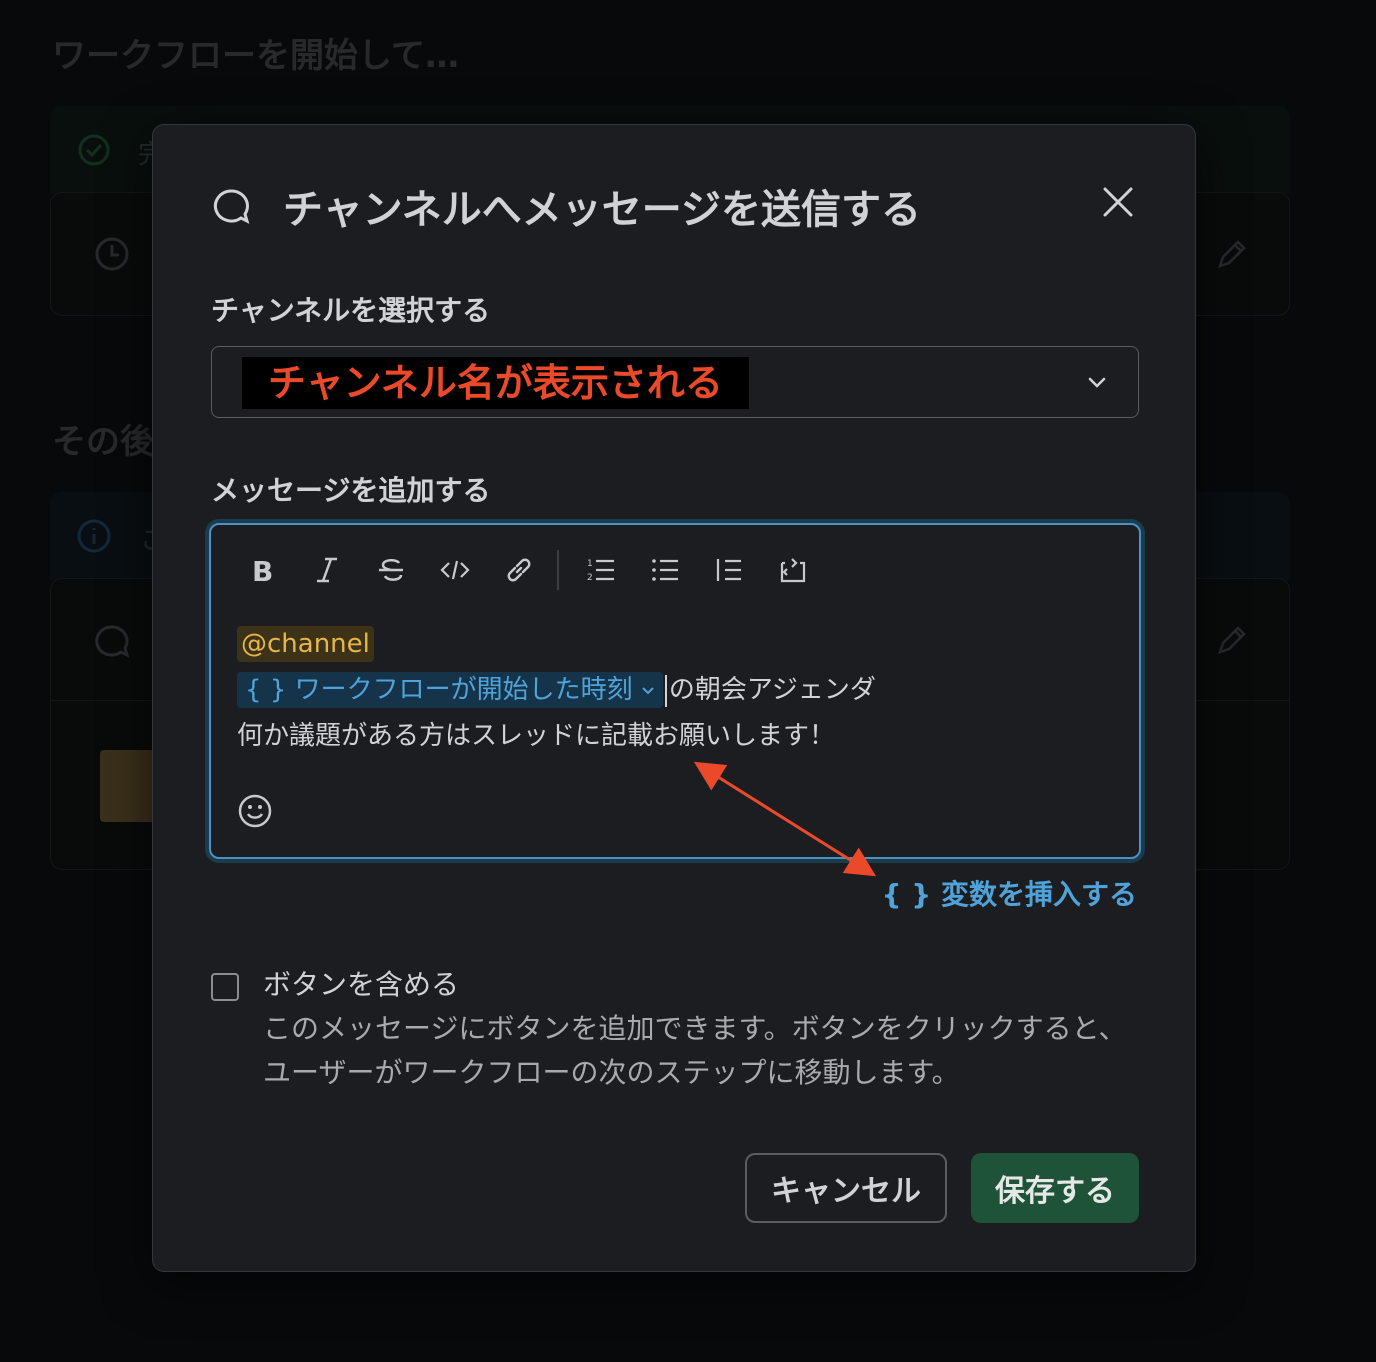  I want to click on ordered-list-button: 1 2, so click(601, 570).